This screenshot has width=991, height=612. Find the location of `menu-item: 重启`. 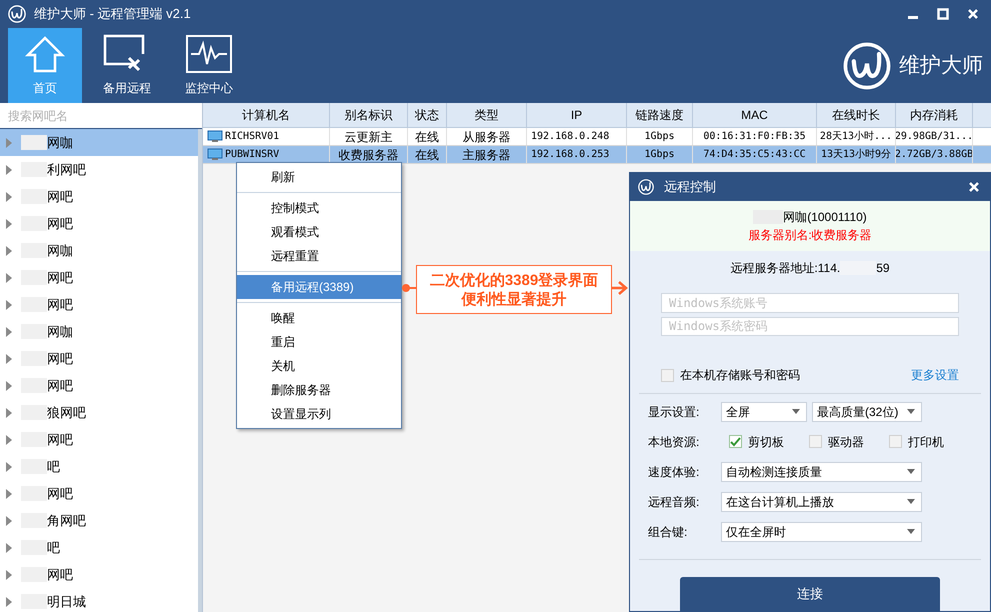

menu-item: 重启 is located at coordinates (319, 342).